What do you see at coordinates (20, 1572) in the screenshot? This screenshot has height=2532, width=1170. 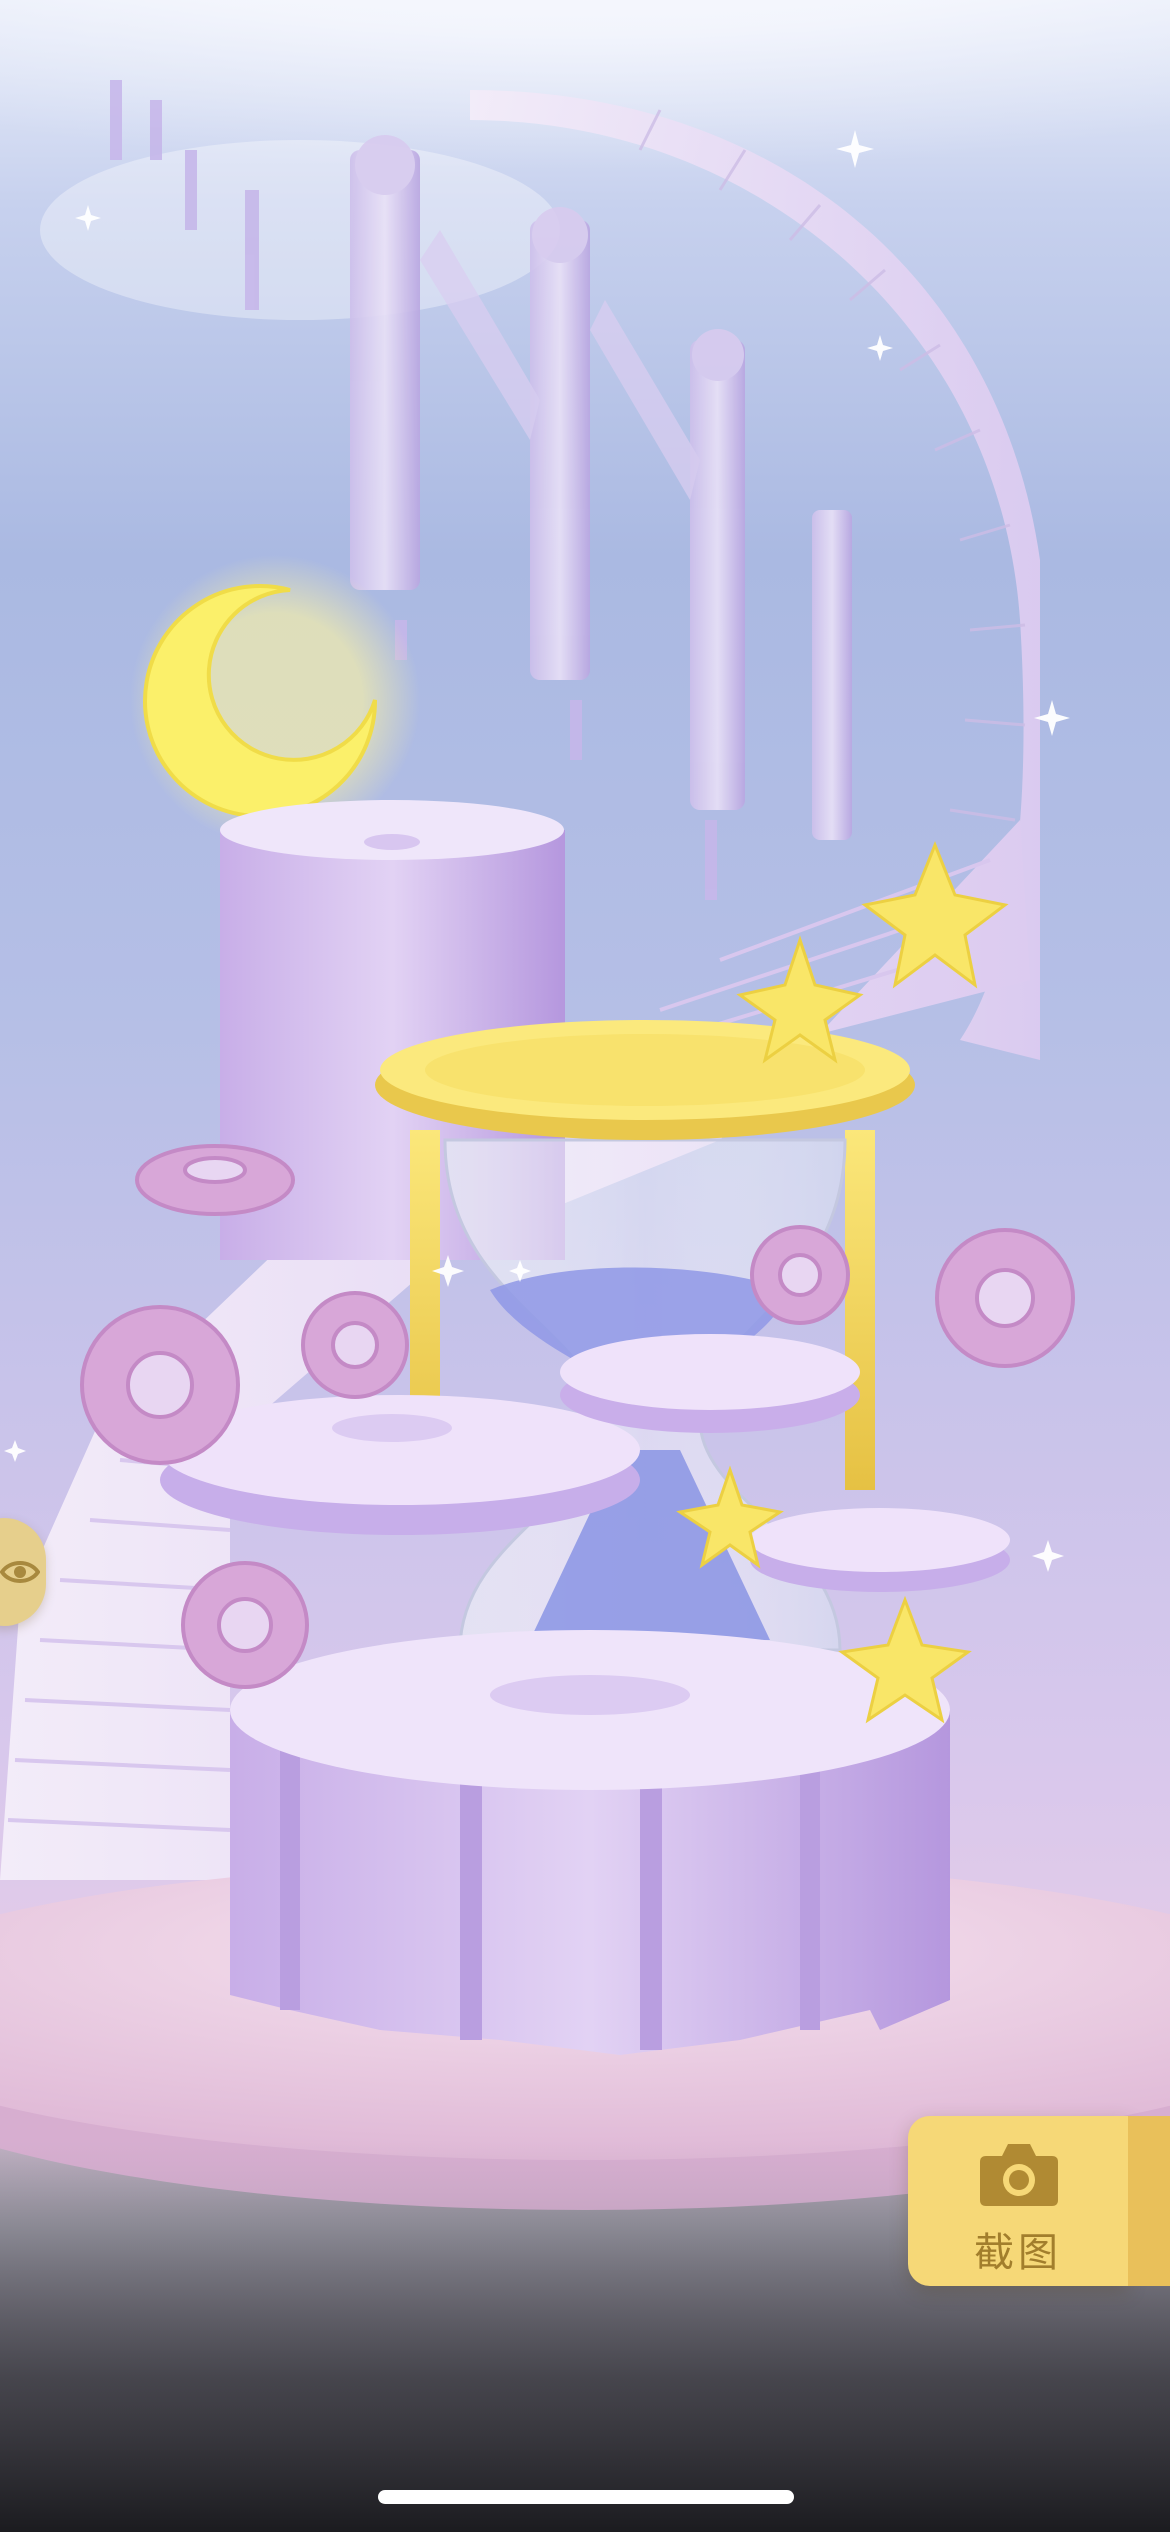 I see `eye-icon` at bounding box center [20, 1572].